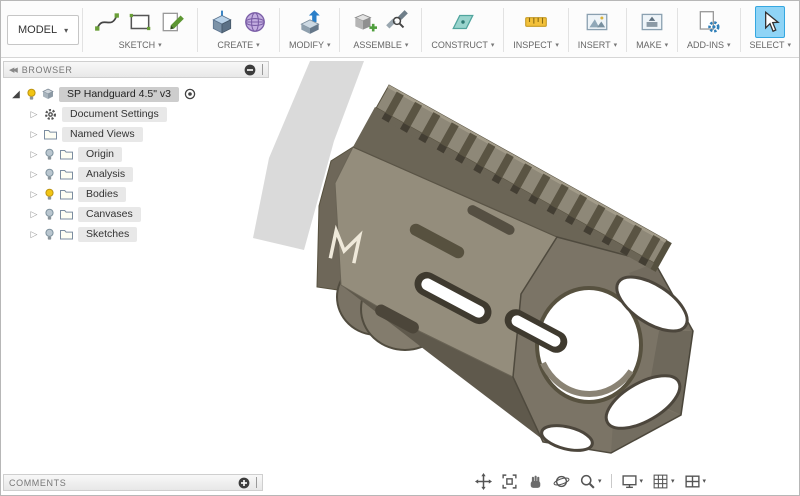 The image size is (800, 496). Describe the element at coordinates (140, 234) in the screenshot. I see `browser-item-sketches: ▷ Sketches` at that location.